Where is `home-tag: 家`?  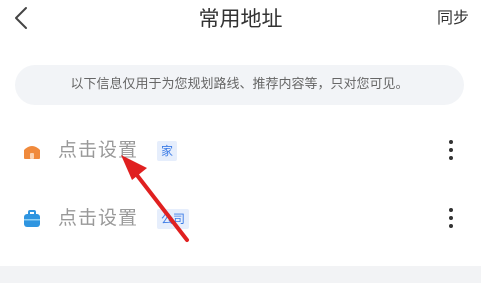 home-tag: 家 is located at coordinates (167, 151).